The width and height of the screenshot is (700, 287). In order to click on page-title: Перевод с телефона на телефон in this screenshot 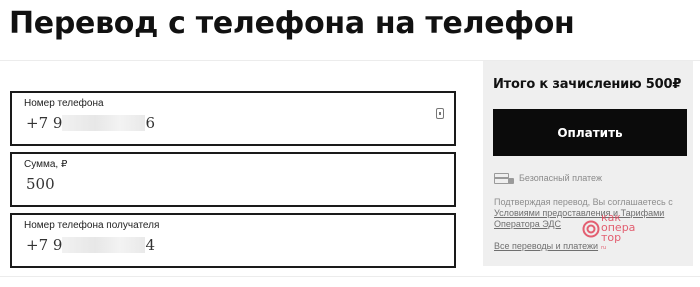, I will do `click(292, 23)`.